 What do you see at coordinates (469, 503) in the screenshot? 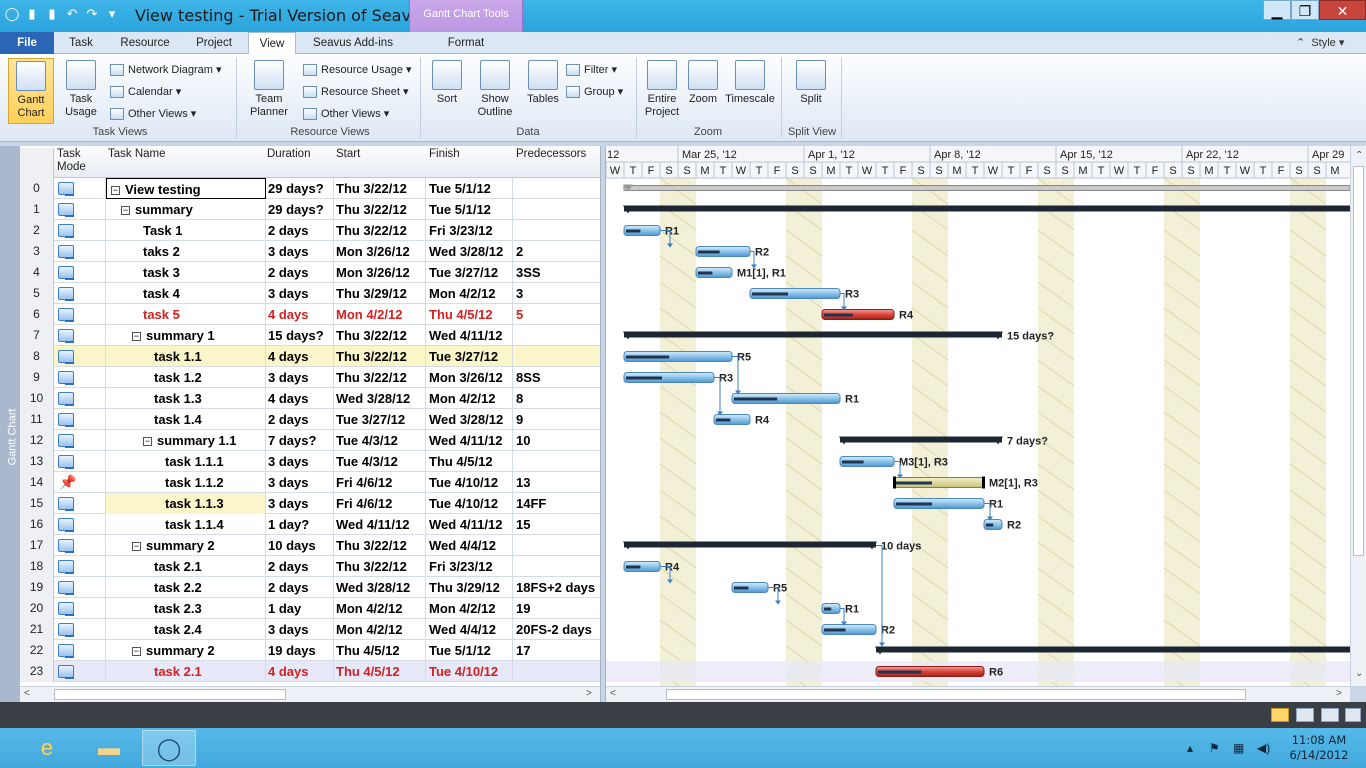
I see `finish-cell: Tue 4/10/12` at bounding box center [469, 503].